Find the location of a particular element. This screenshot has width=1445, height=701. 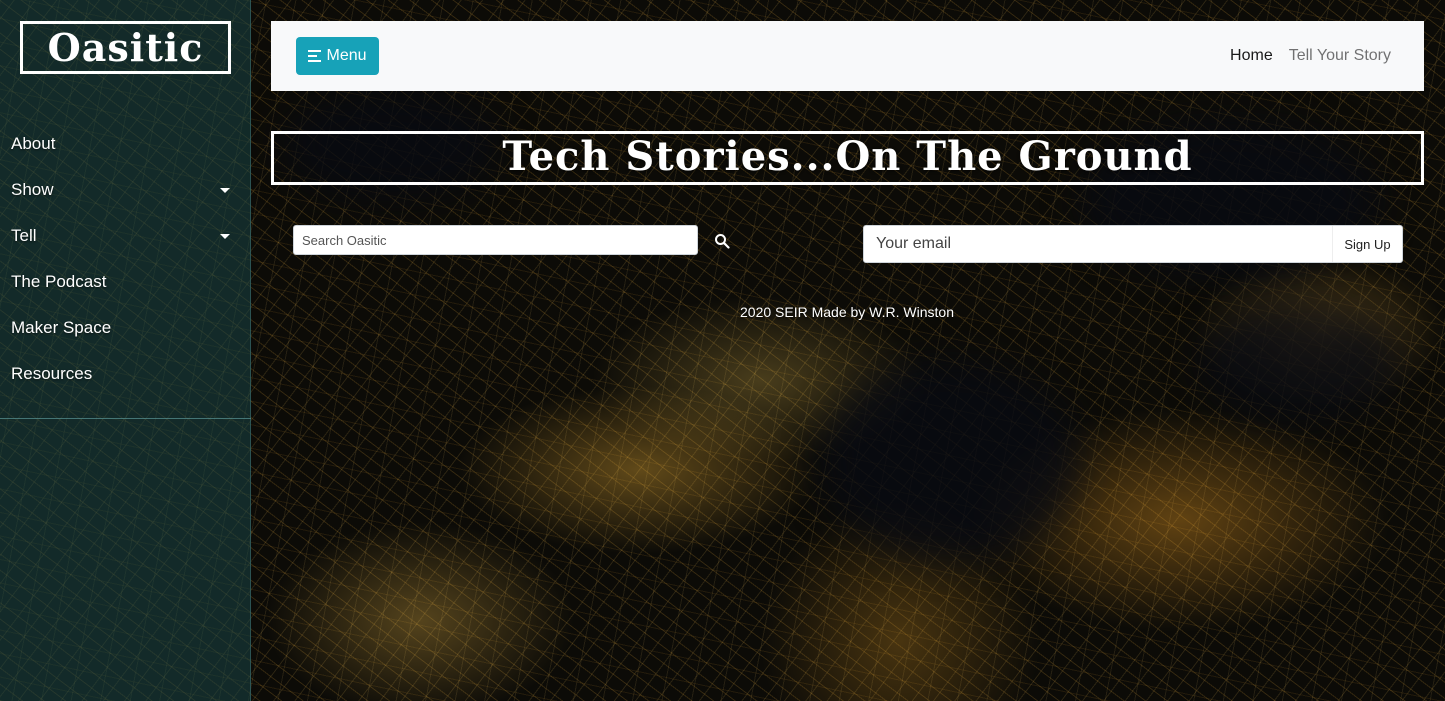

search-button is located at coordinates (722, 241).